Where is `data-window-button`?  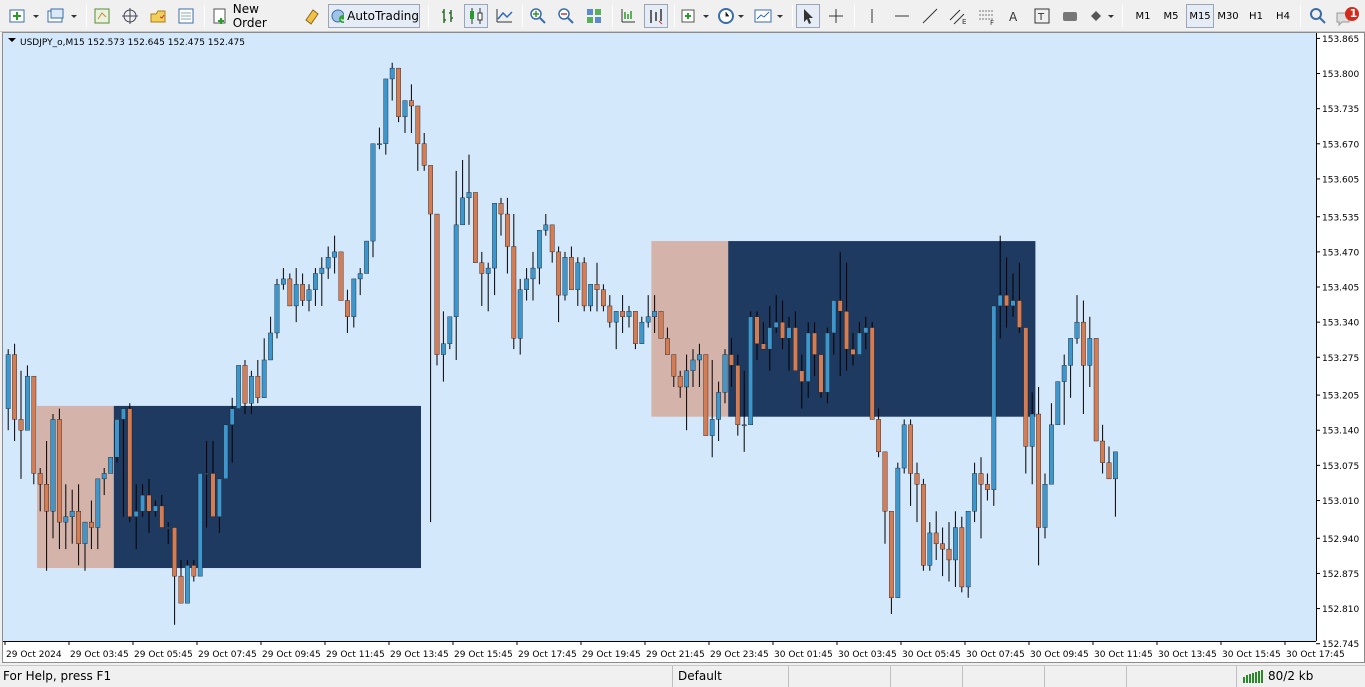 data-window-button is located at coordinates (130, 16).